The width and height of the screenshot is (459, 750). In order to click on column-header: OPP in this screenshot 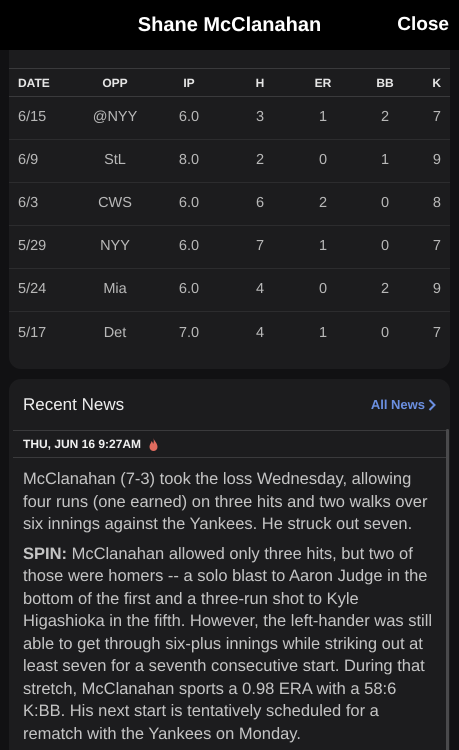, I will do `click(115, 83)`.